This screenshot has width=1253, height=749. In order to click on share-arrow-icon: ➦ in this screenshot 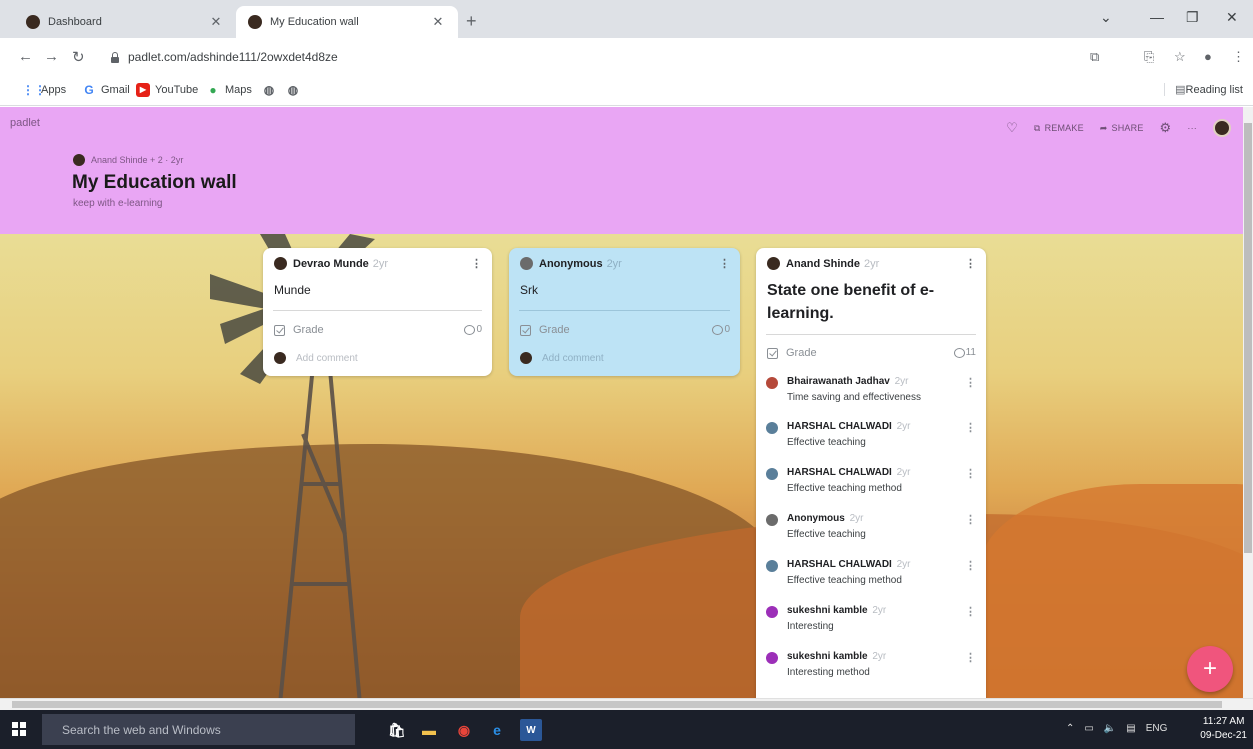, I will do `click(1103, 127)`.